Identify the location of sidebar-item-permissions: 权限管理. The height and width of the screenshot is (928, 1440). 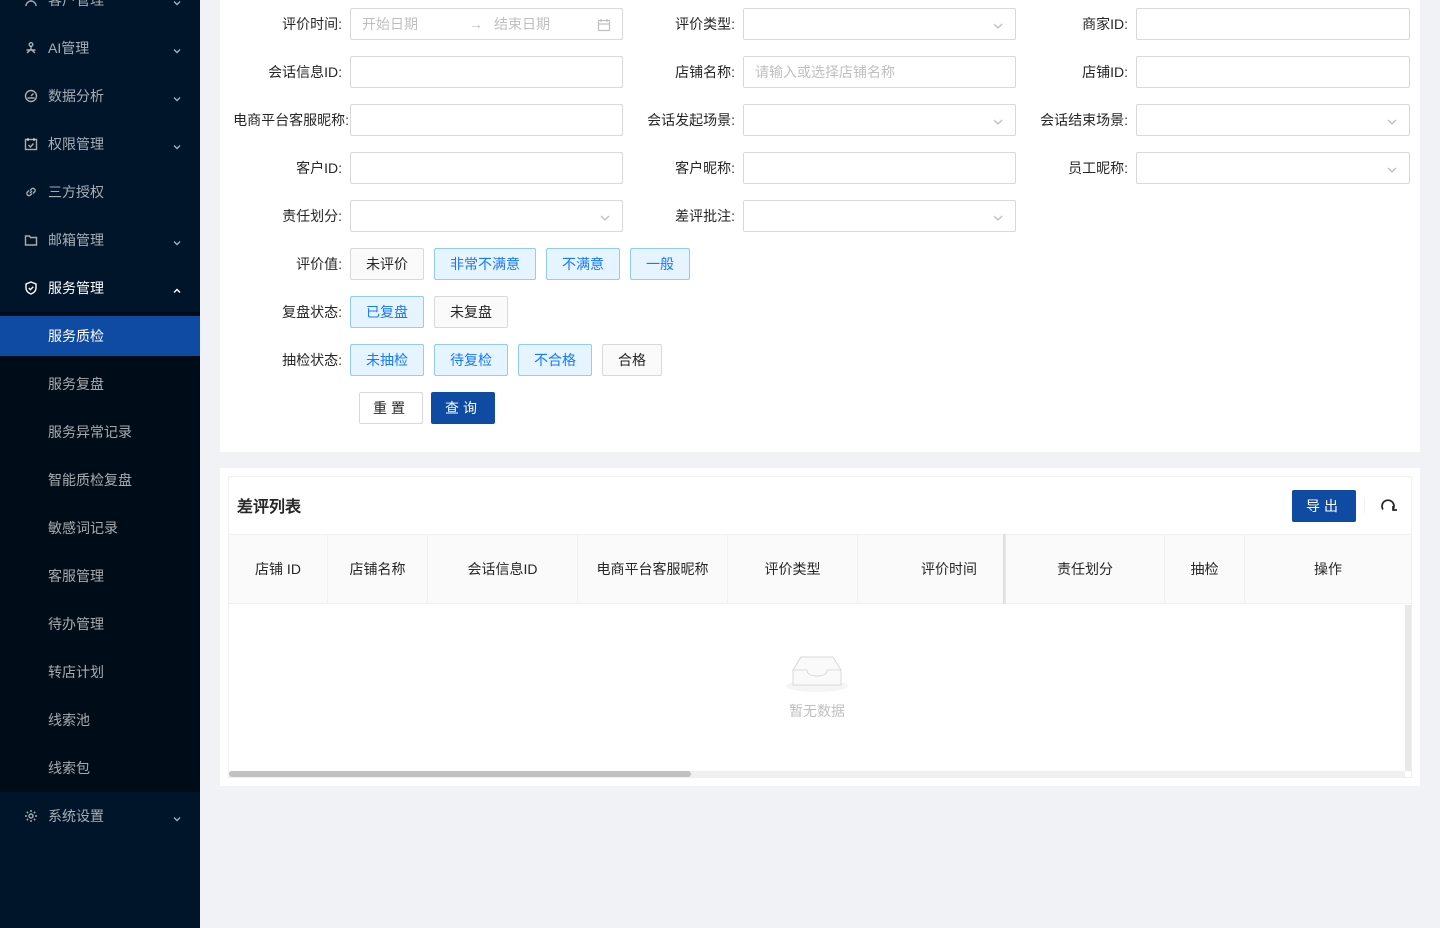
(100, 144).